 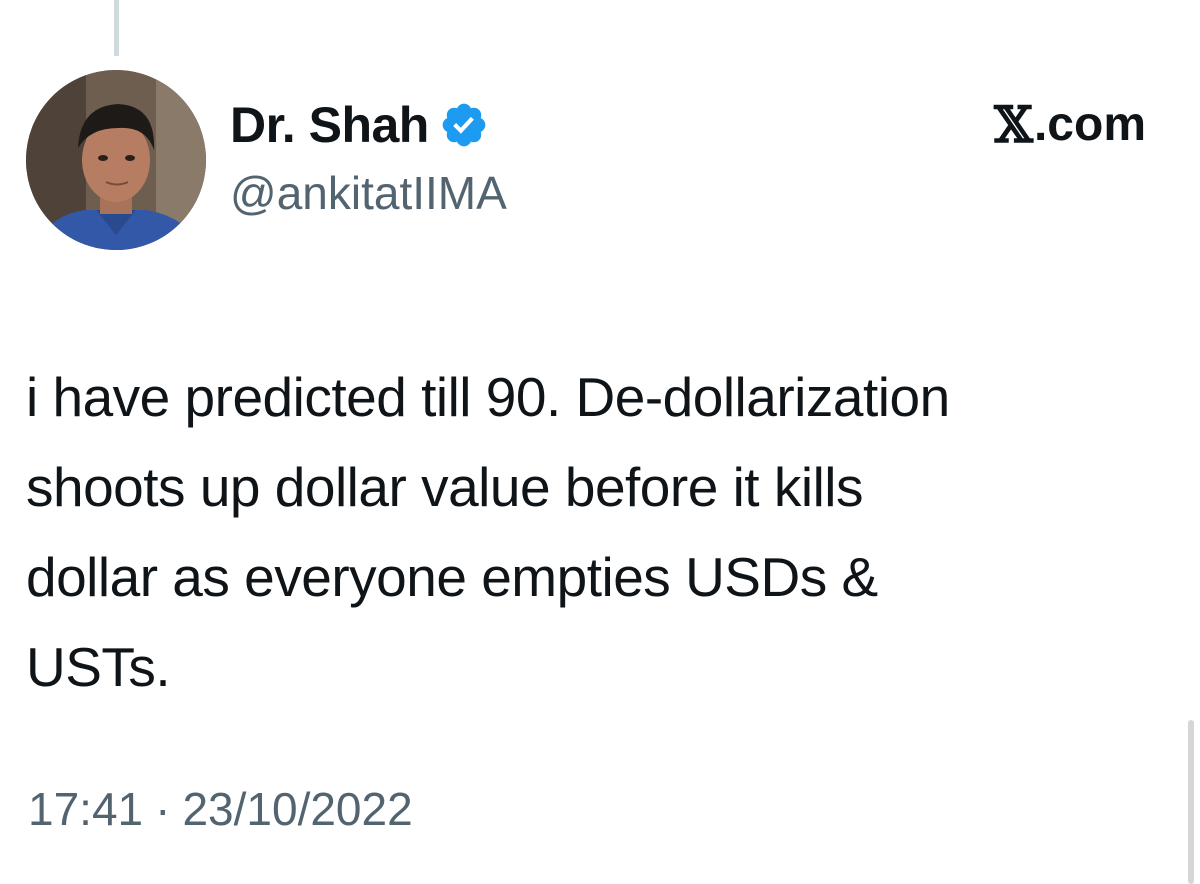 I want to click on tweet-timestamp: 17:41 · 23/10/2022, so click(x=220, y=809).